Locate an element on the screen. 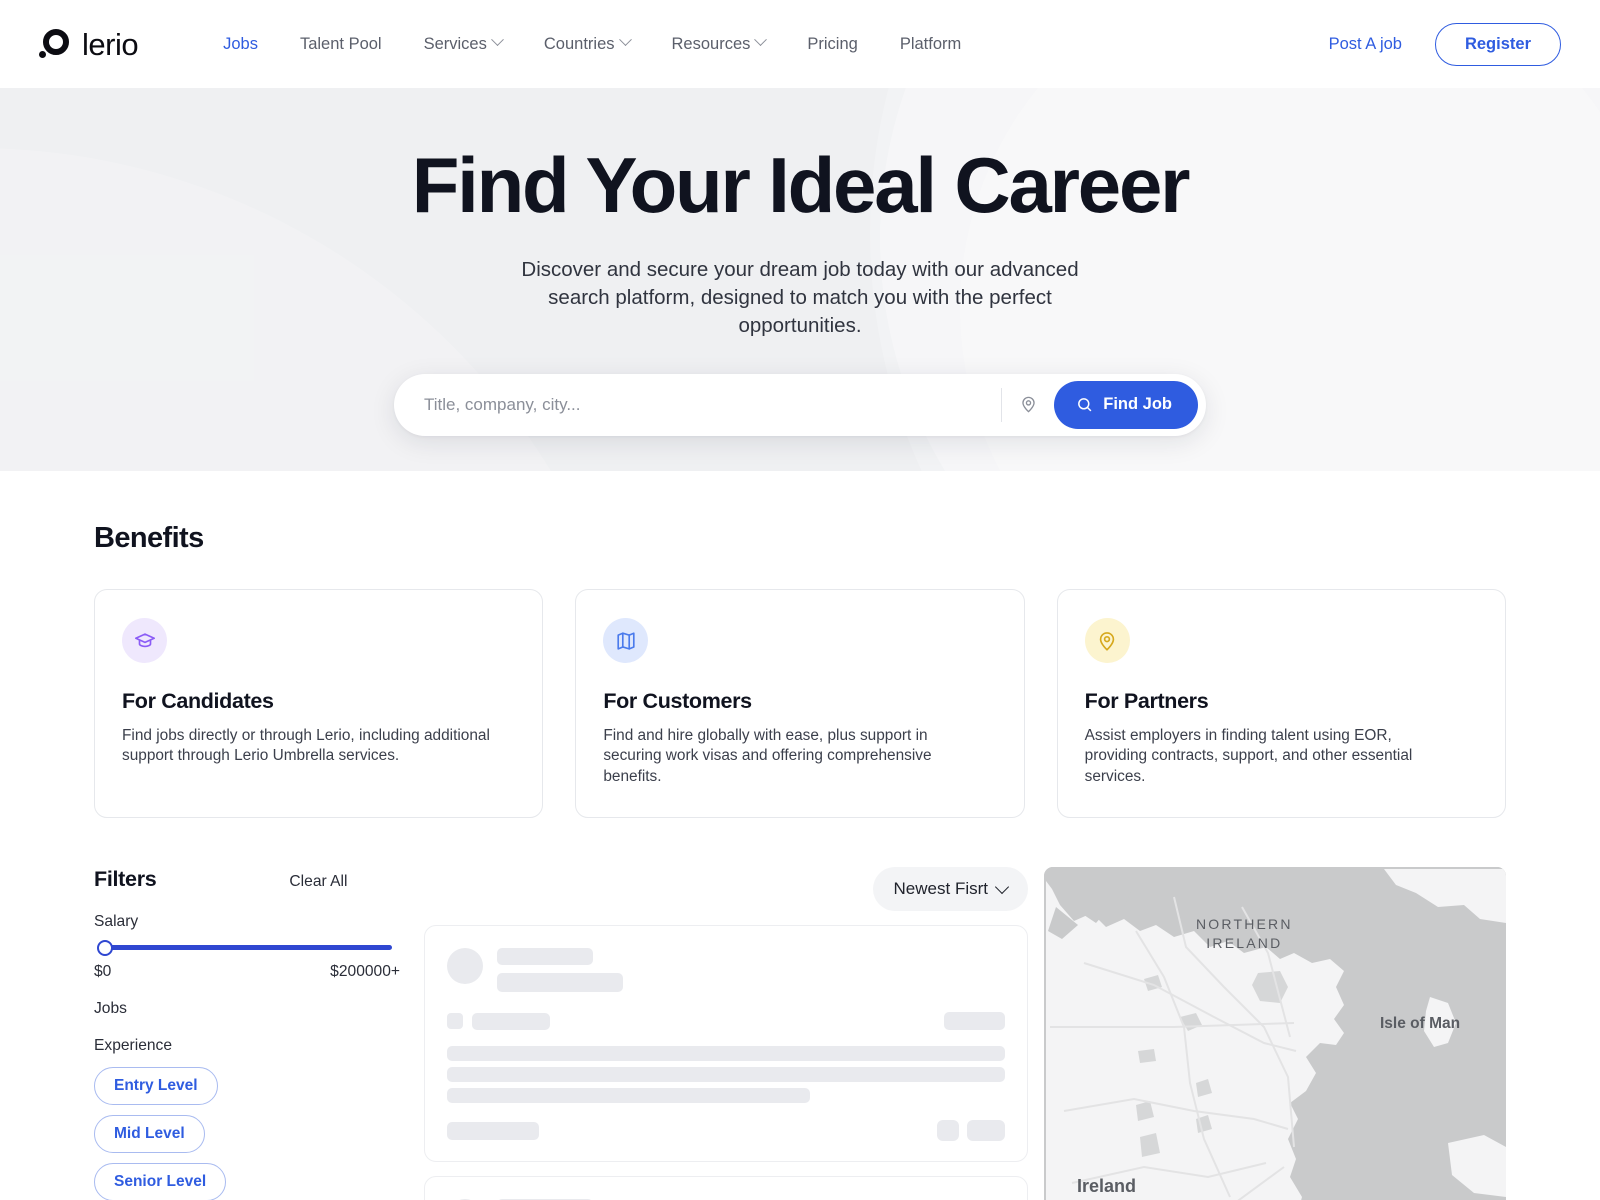  map-column: NORTHERN IRELAND Isle of Man Ireland is located at coordinates (1275, 1033).